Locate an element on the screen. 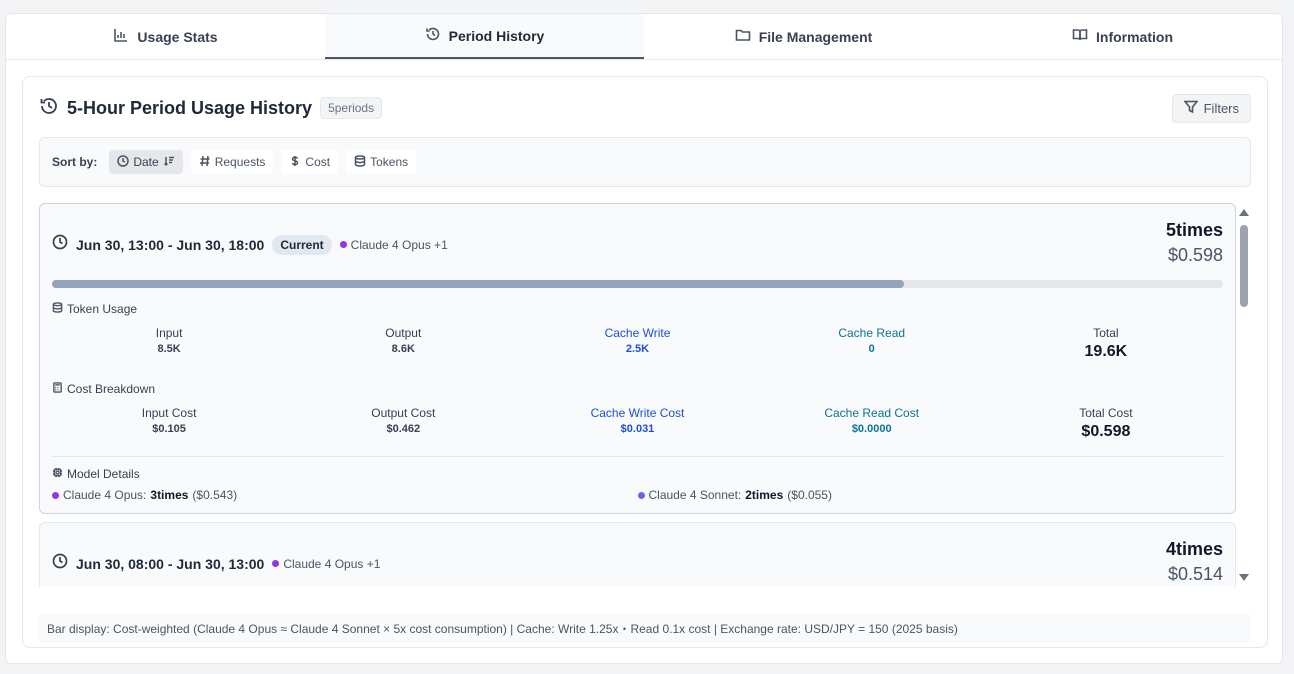  folder-icon is located at coordinates (743, 36).